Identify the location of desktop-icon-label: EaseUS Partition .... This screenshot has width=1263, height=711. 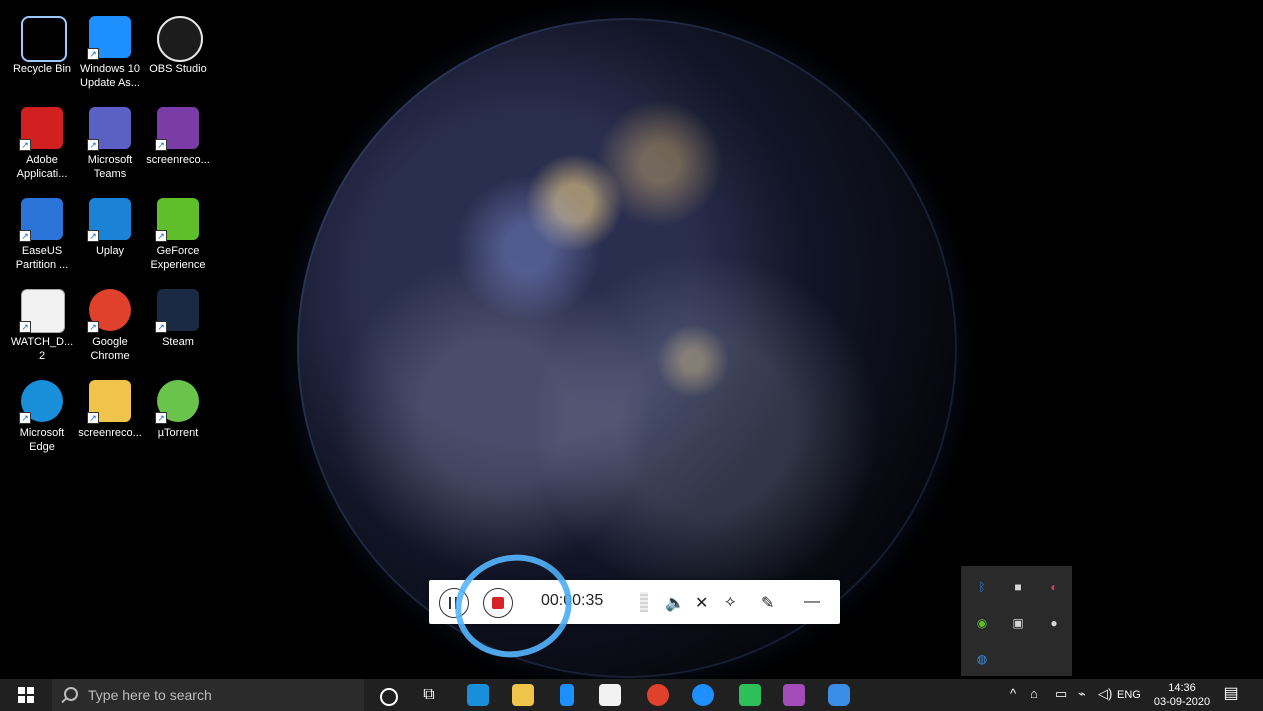
(42, 258).